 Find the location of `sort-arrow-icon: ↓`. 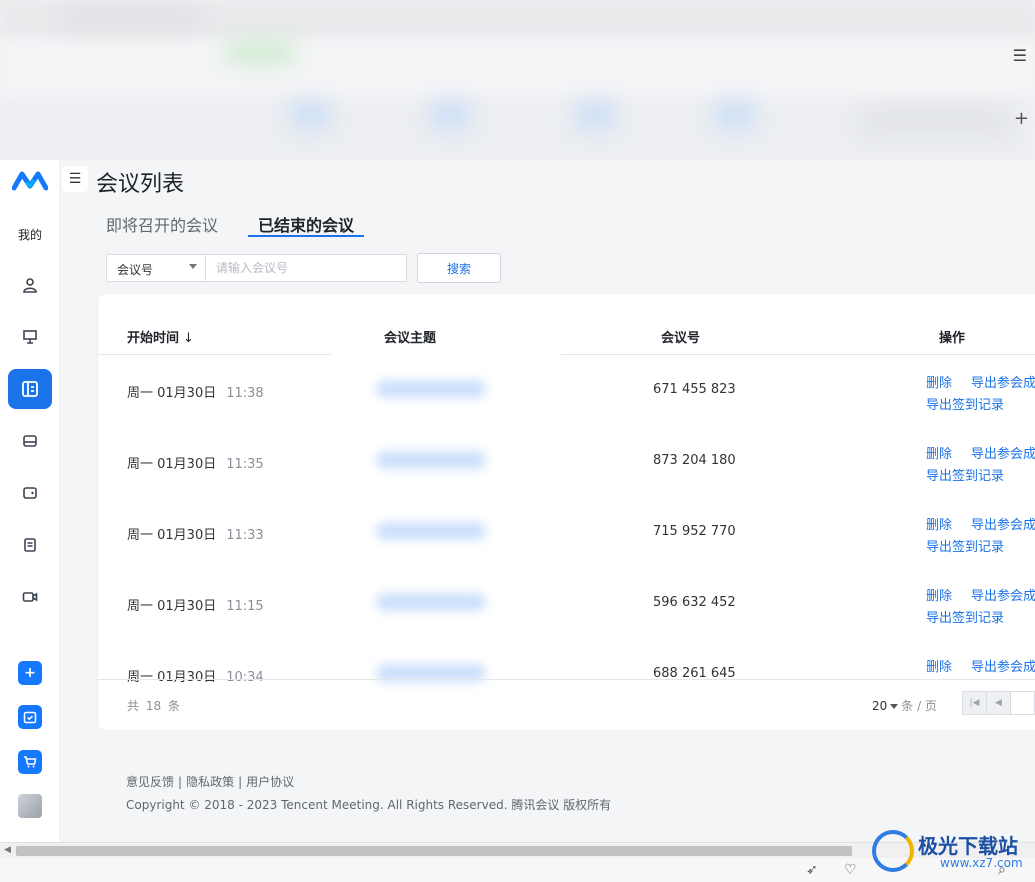

sort-arrow-icon: ↓ is located at coordinates (188, 338).